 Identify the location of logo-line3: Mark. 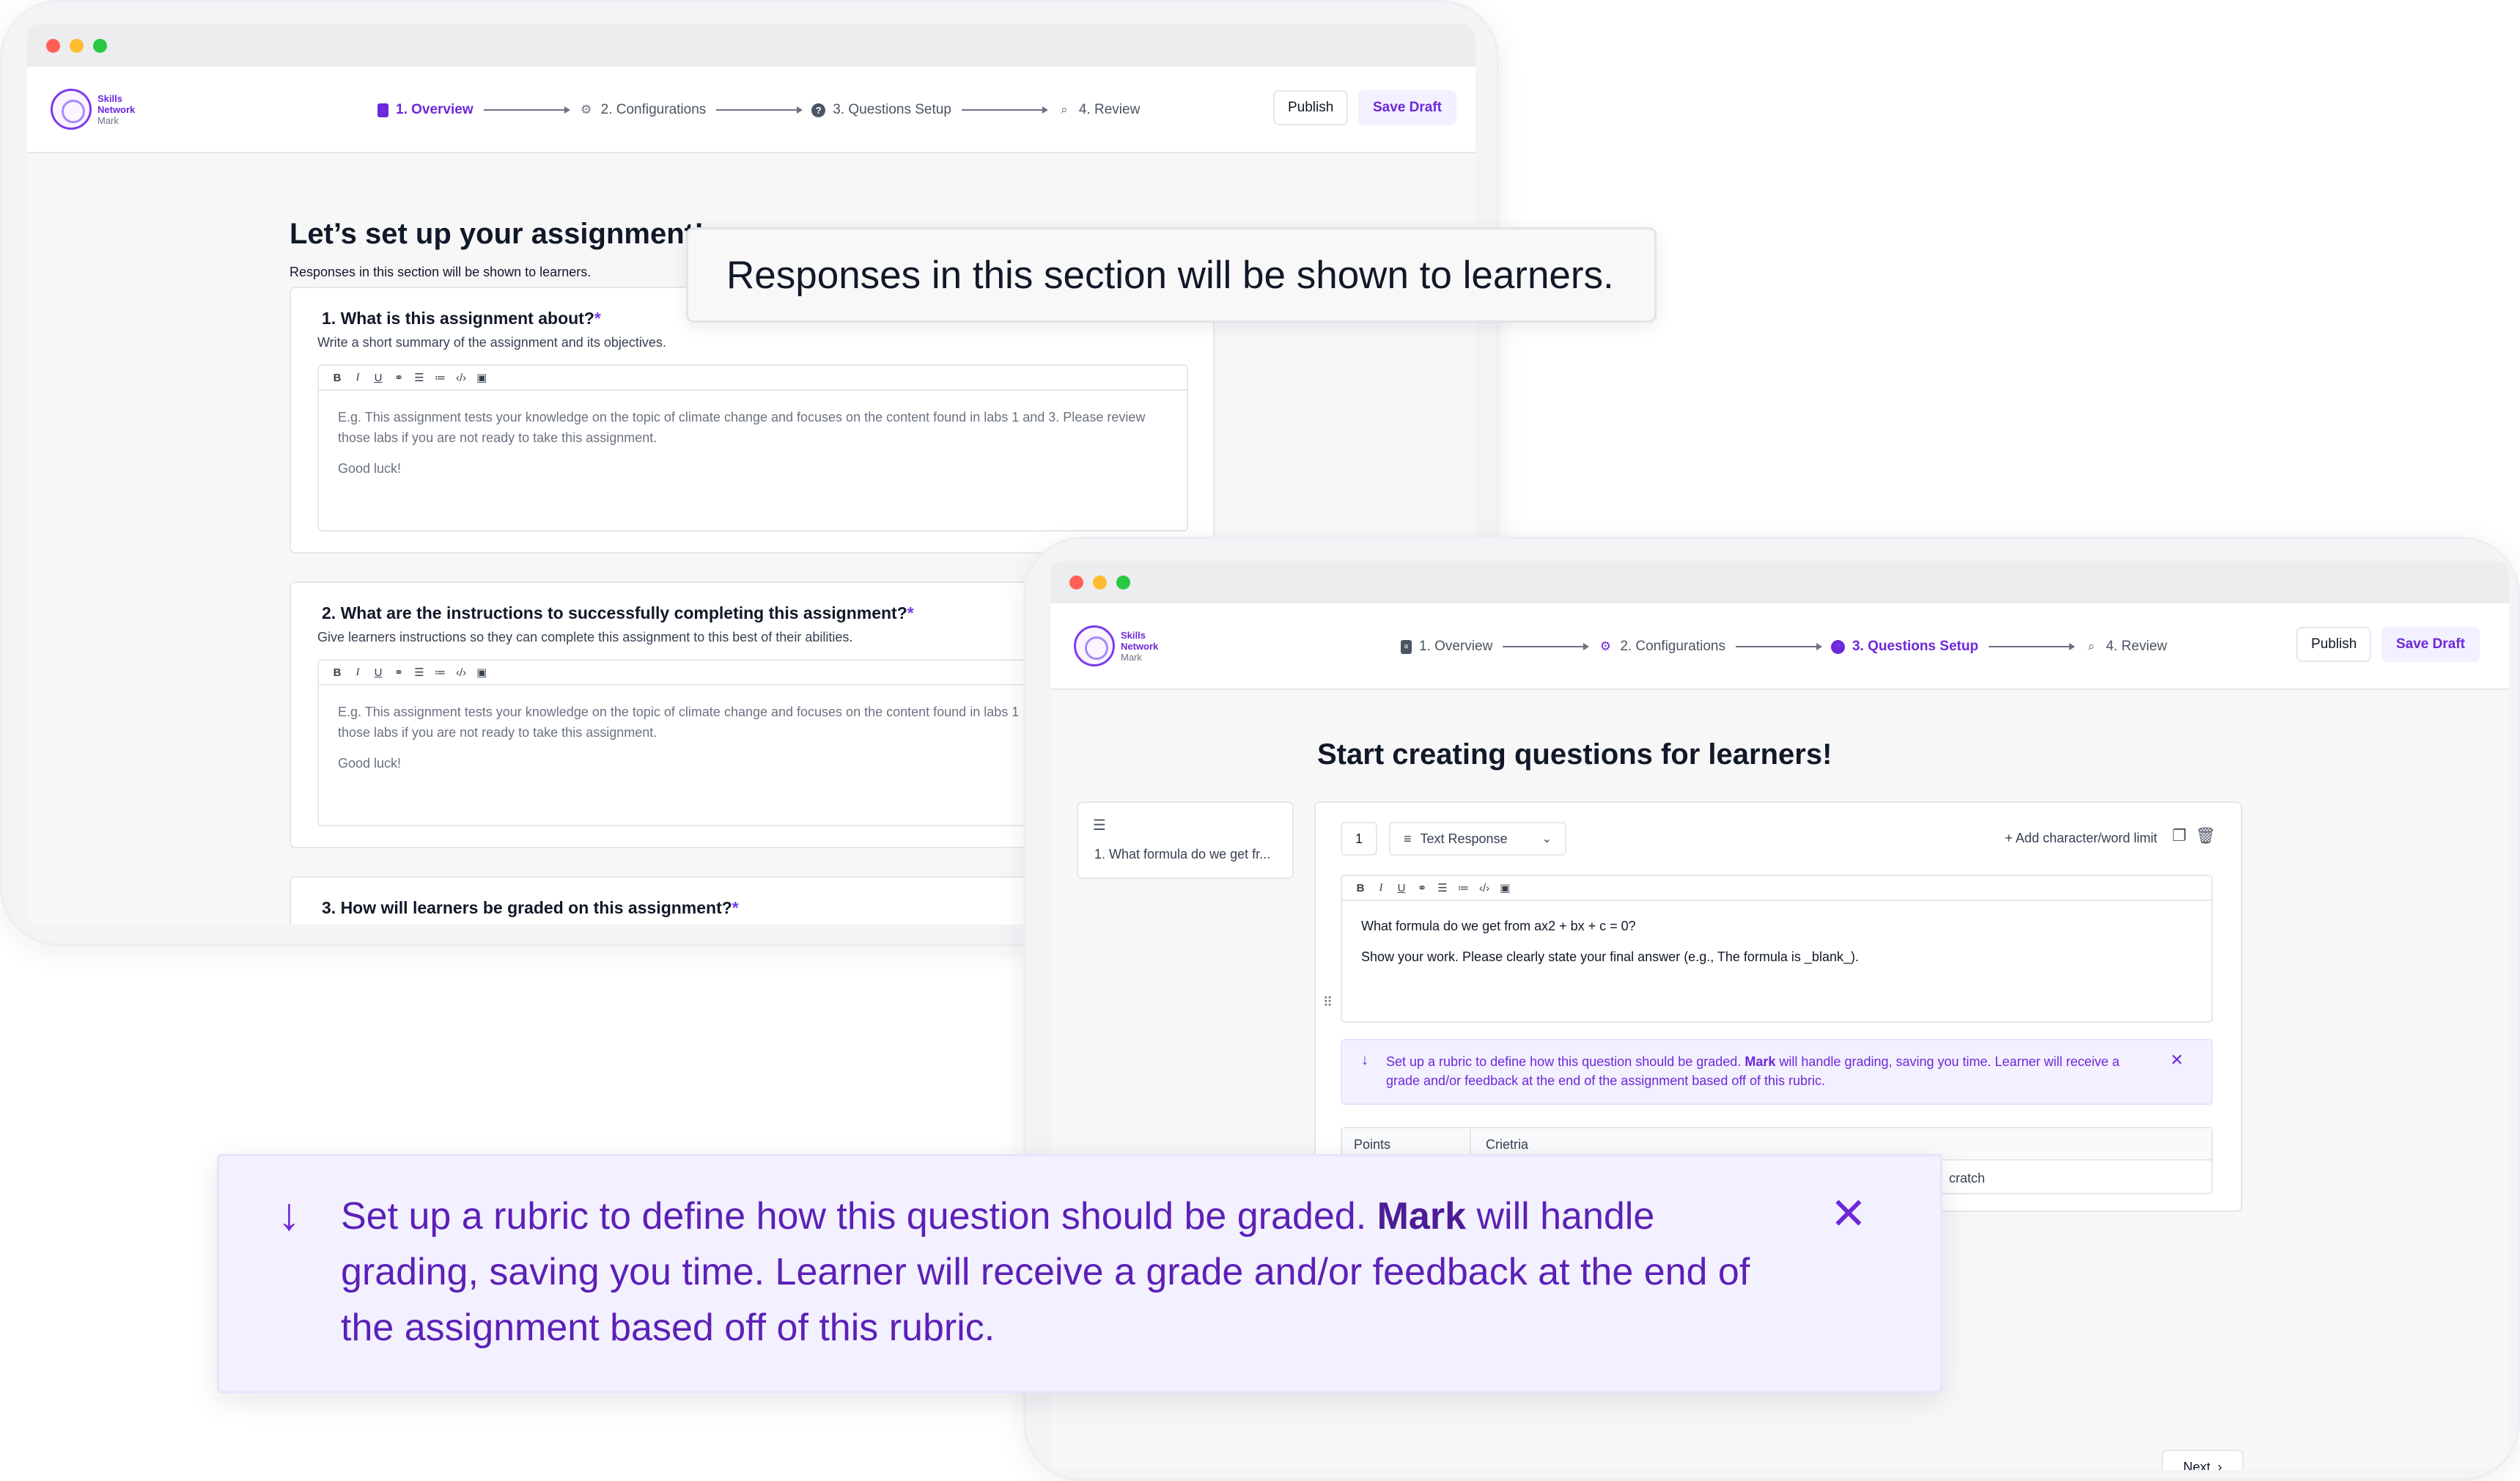
(1131, 657).